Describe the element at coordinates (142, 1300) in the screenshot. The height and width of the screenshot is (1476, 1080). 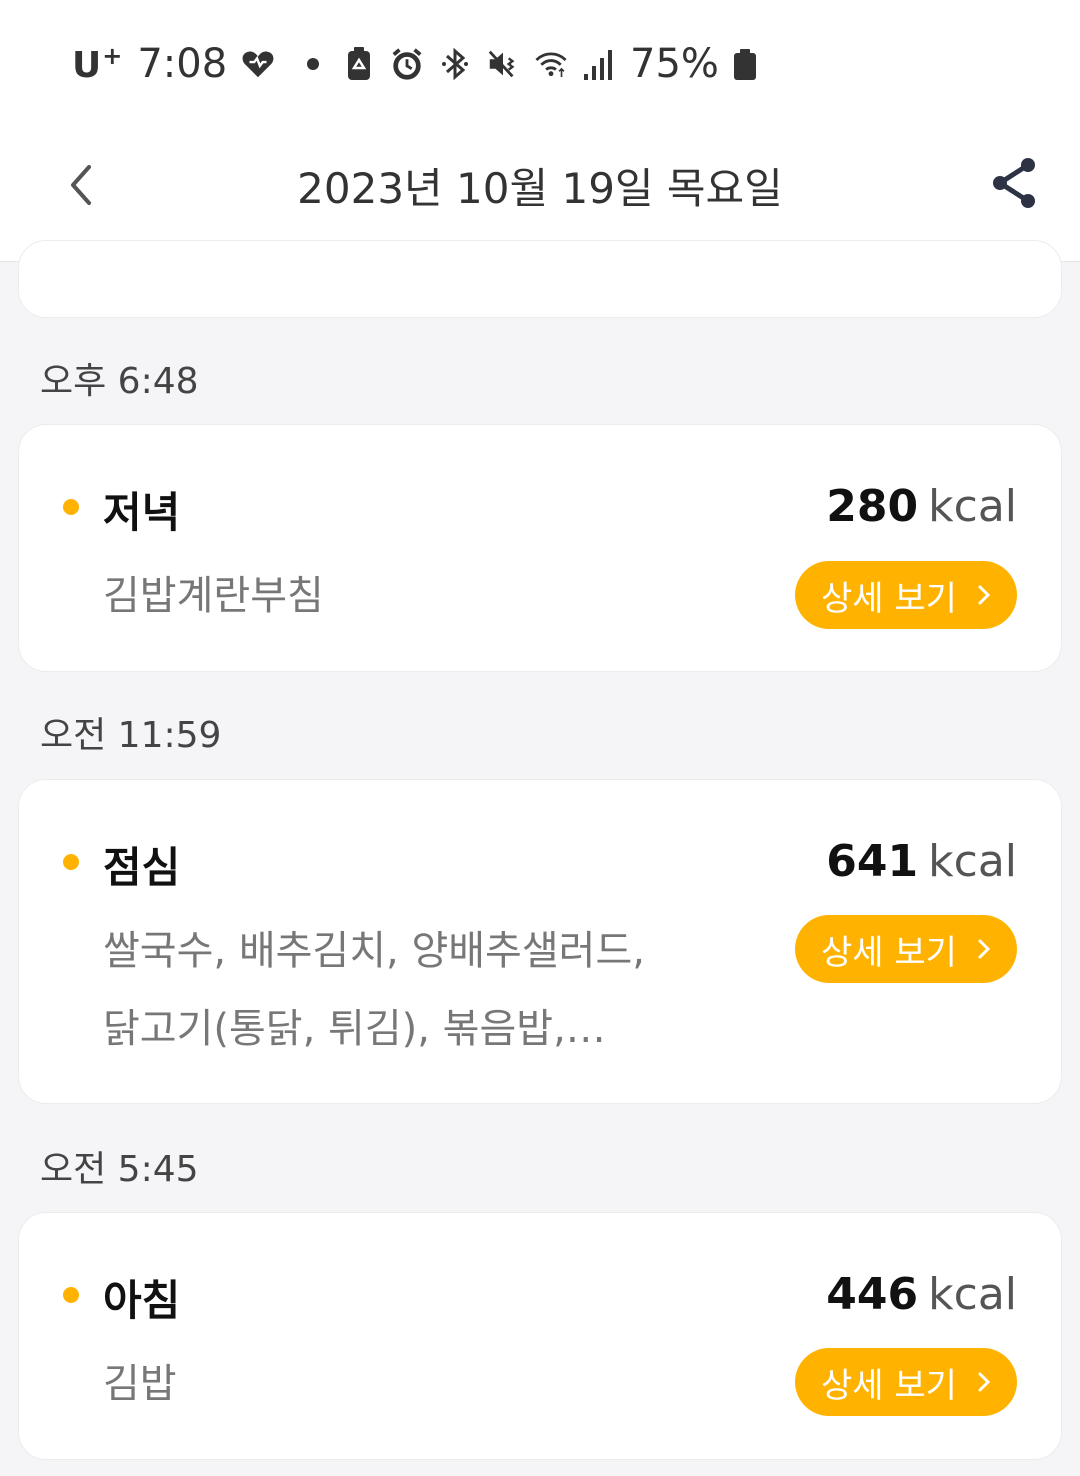
I see `meal-name: 아침` at that location.